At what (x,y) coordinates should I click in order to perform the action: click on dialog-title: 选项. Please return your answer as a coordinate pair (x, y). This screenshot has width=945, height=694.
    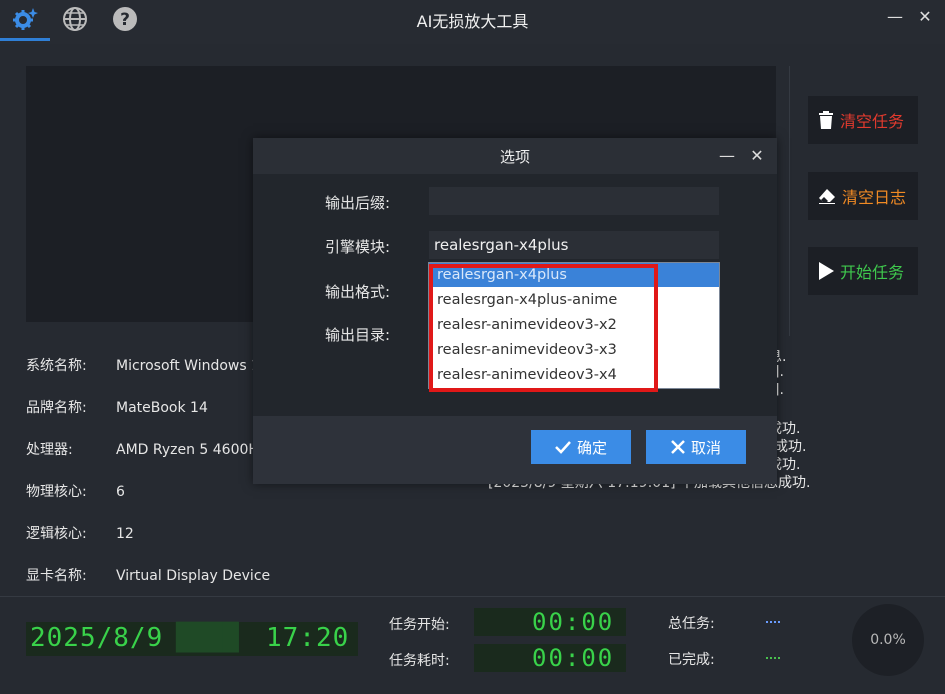
    Looking at the image, I should click on (514, 157).